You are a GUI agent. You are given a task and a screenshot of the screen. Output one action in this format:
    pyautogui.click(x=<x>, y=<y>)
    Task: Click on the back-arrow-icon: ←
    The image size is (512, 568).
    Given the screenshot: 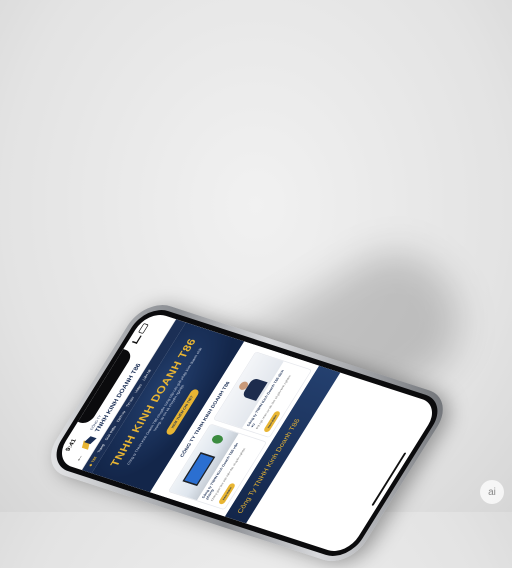 What is the action you would take?
    pyautogui.click(x=78, y=458)
    